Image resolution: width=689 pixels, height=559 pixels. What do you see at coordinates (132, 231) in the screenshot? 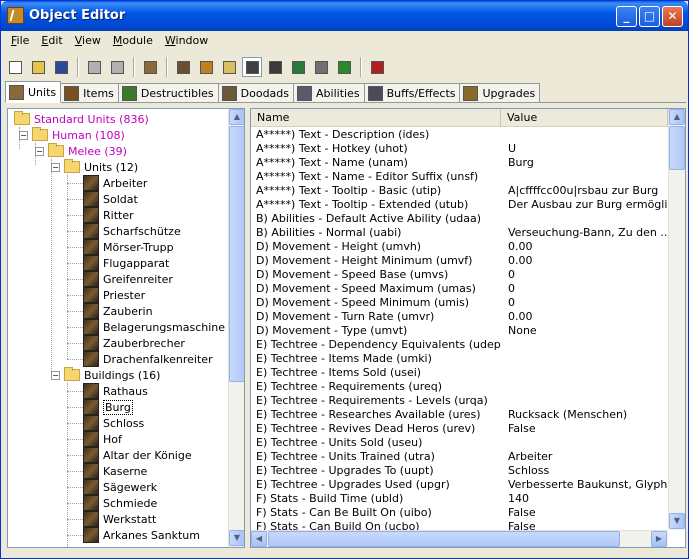
I see `tree-item: Scharfschütze` at bounding box center [132, 231].